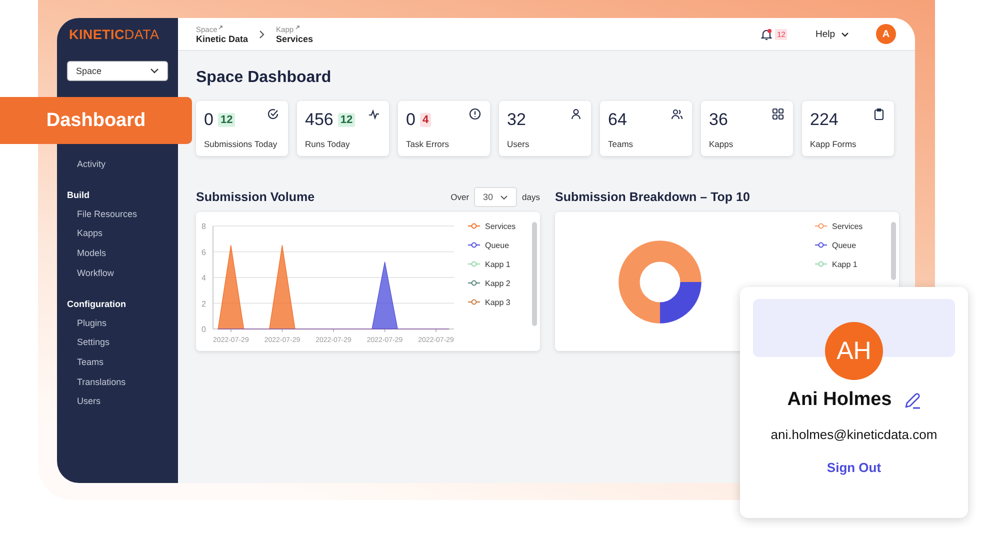 The height and width of the screenshot is (533, 981). What do you see at coordinates (531, 197) in the screenshot?
I see `range-label: days` at bounding box center [531, 197].